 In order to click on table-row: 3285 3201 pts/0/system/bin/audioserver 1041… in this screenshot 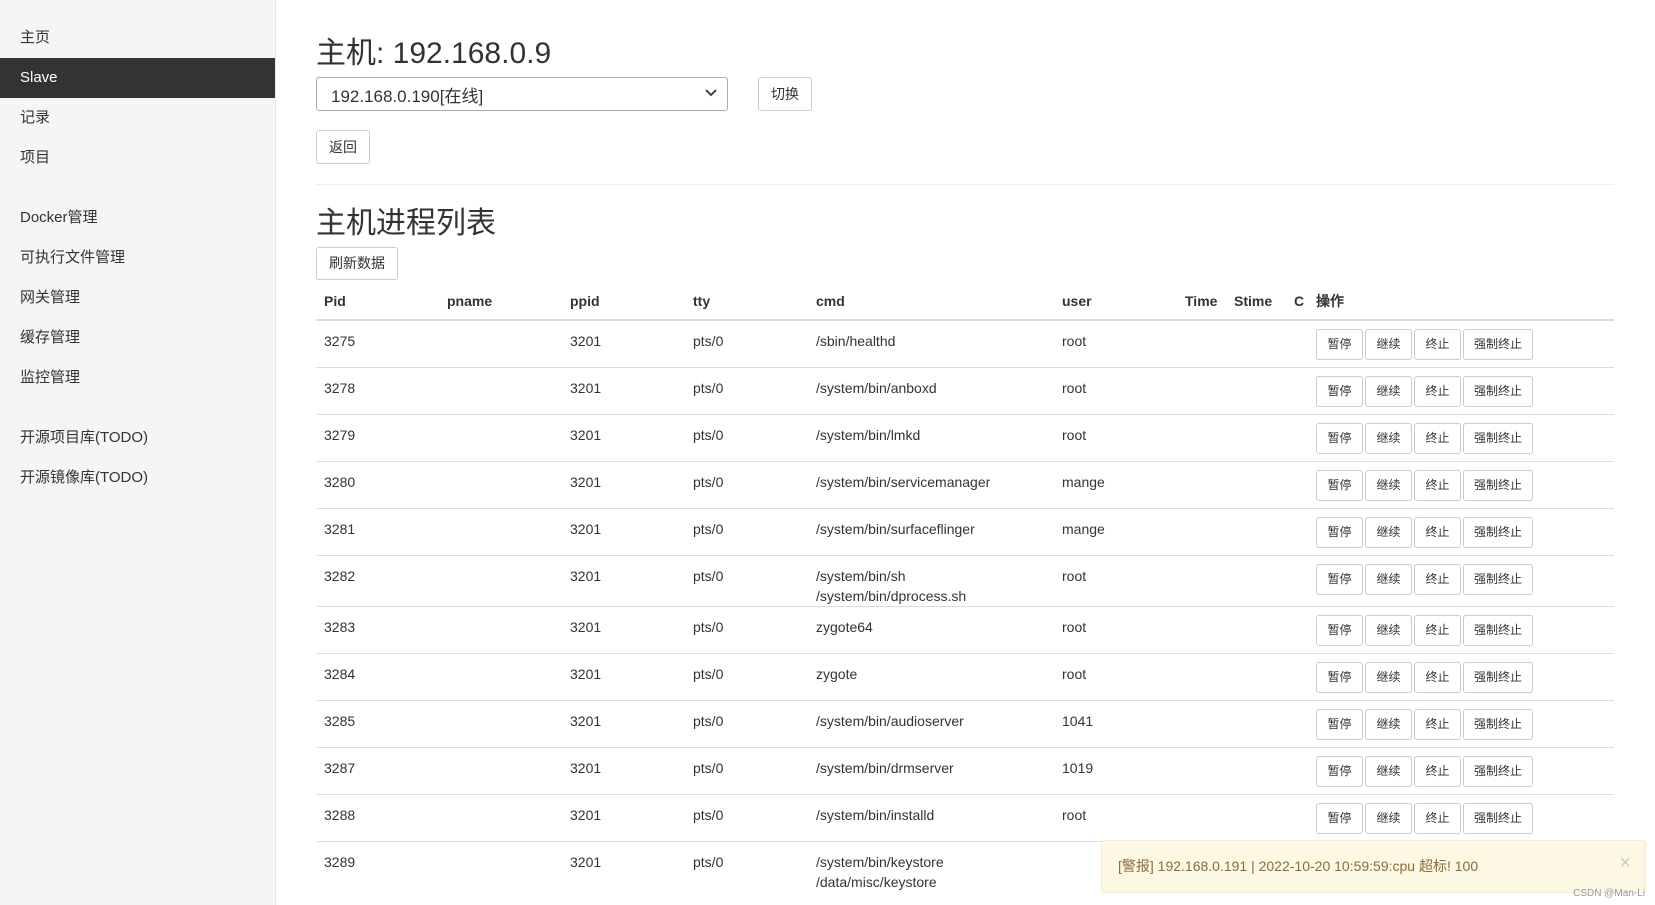, I will do `click(965, 723)`.